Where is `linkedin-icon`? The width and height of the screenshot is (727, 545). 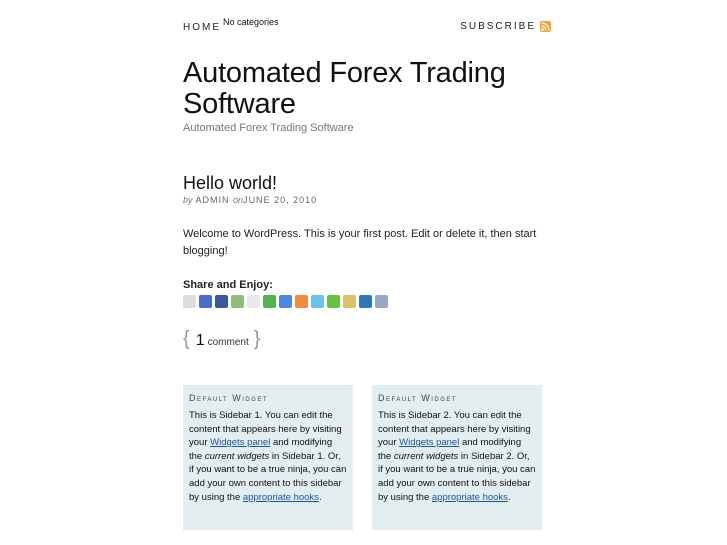
linkedin-icon is located at coordinates (365, 301).